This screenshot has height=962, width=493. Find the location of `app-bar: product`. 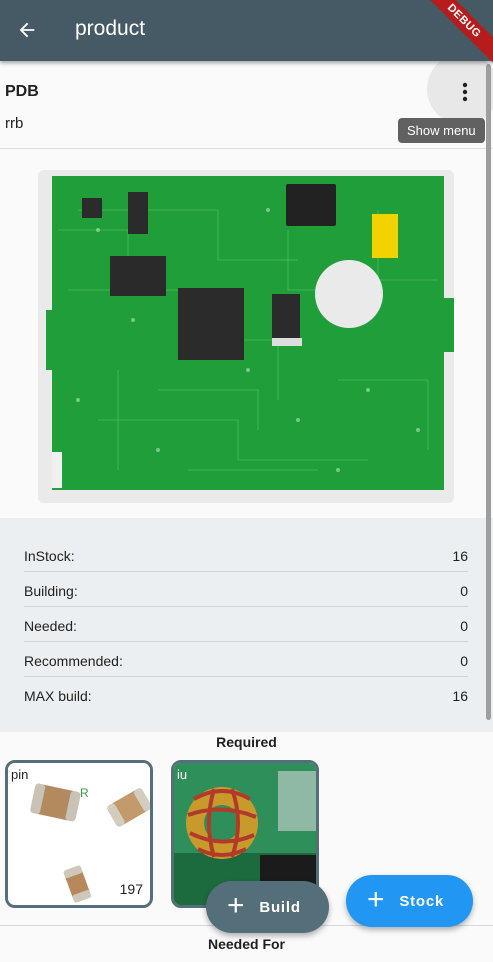

app-bar: product is located at coordinates (246, 30).